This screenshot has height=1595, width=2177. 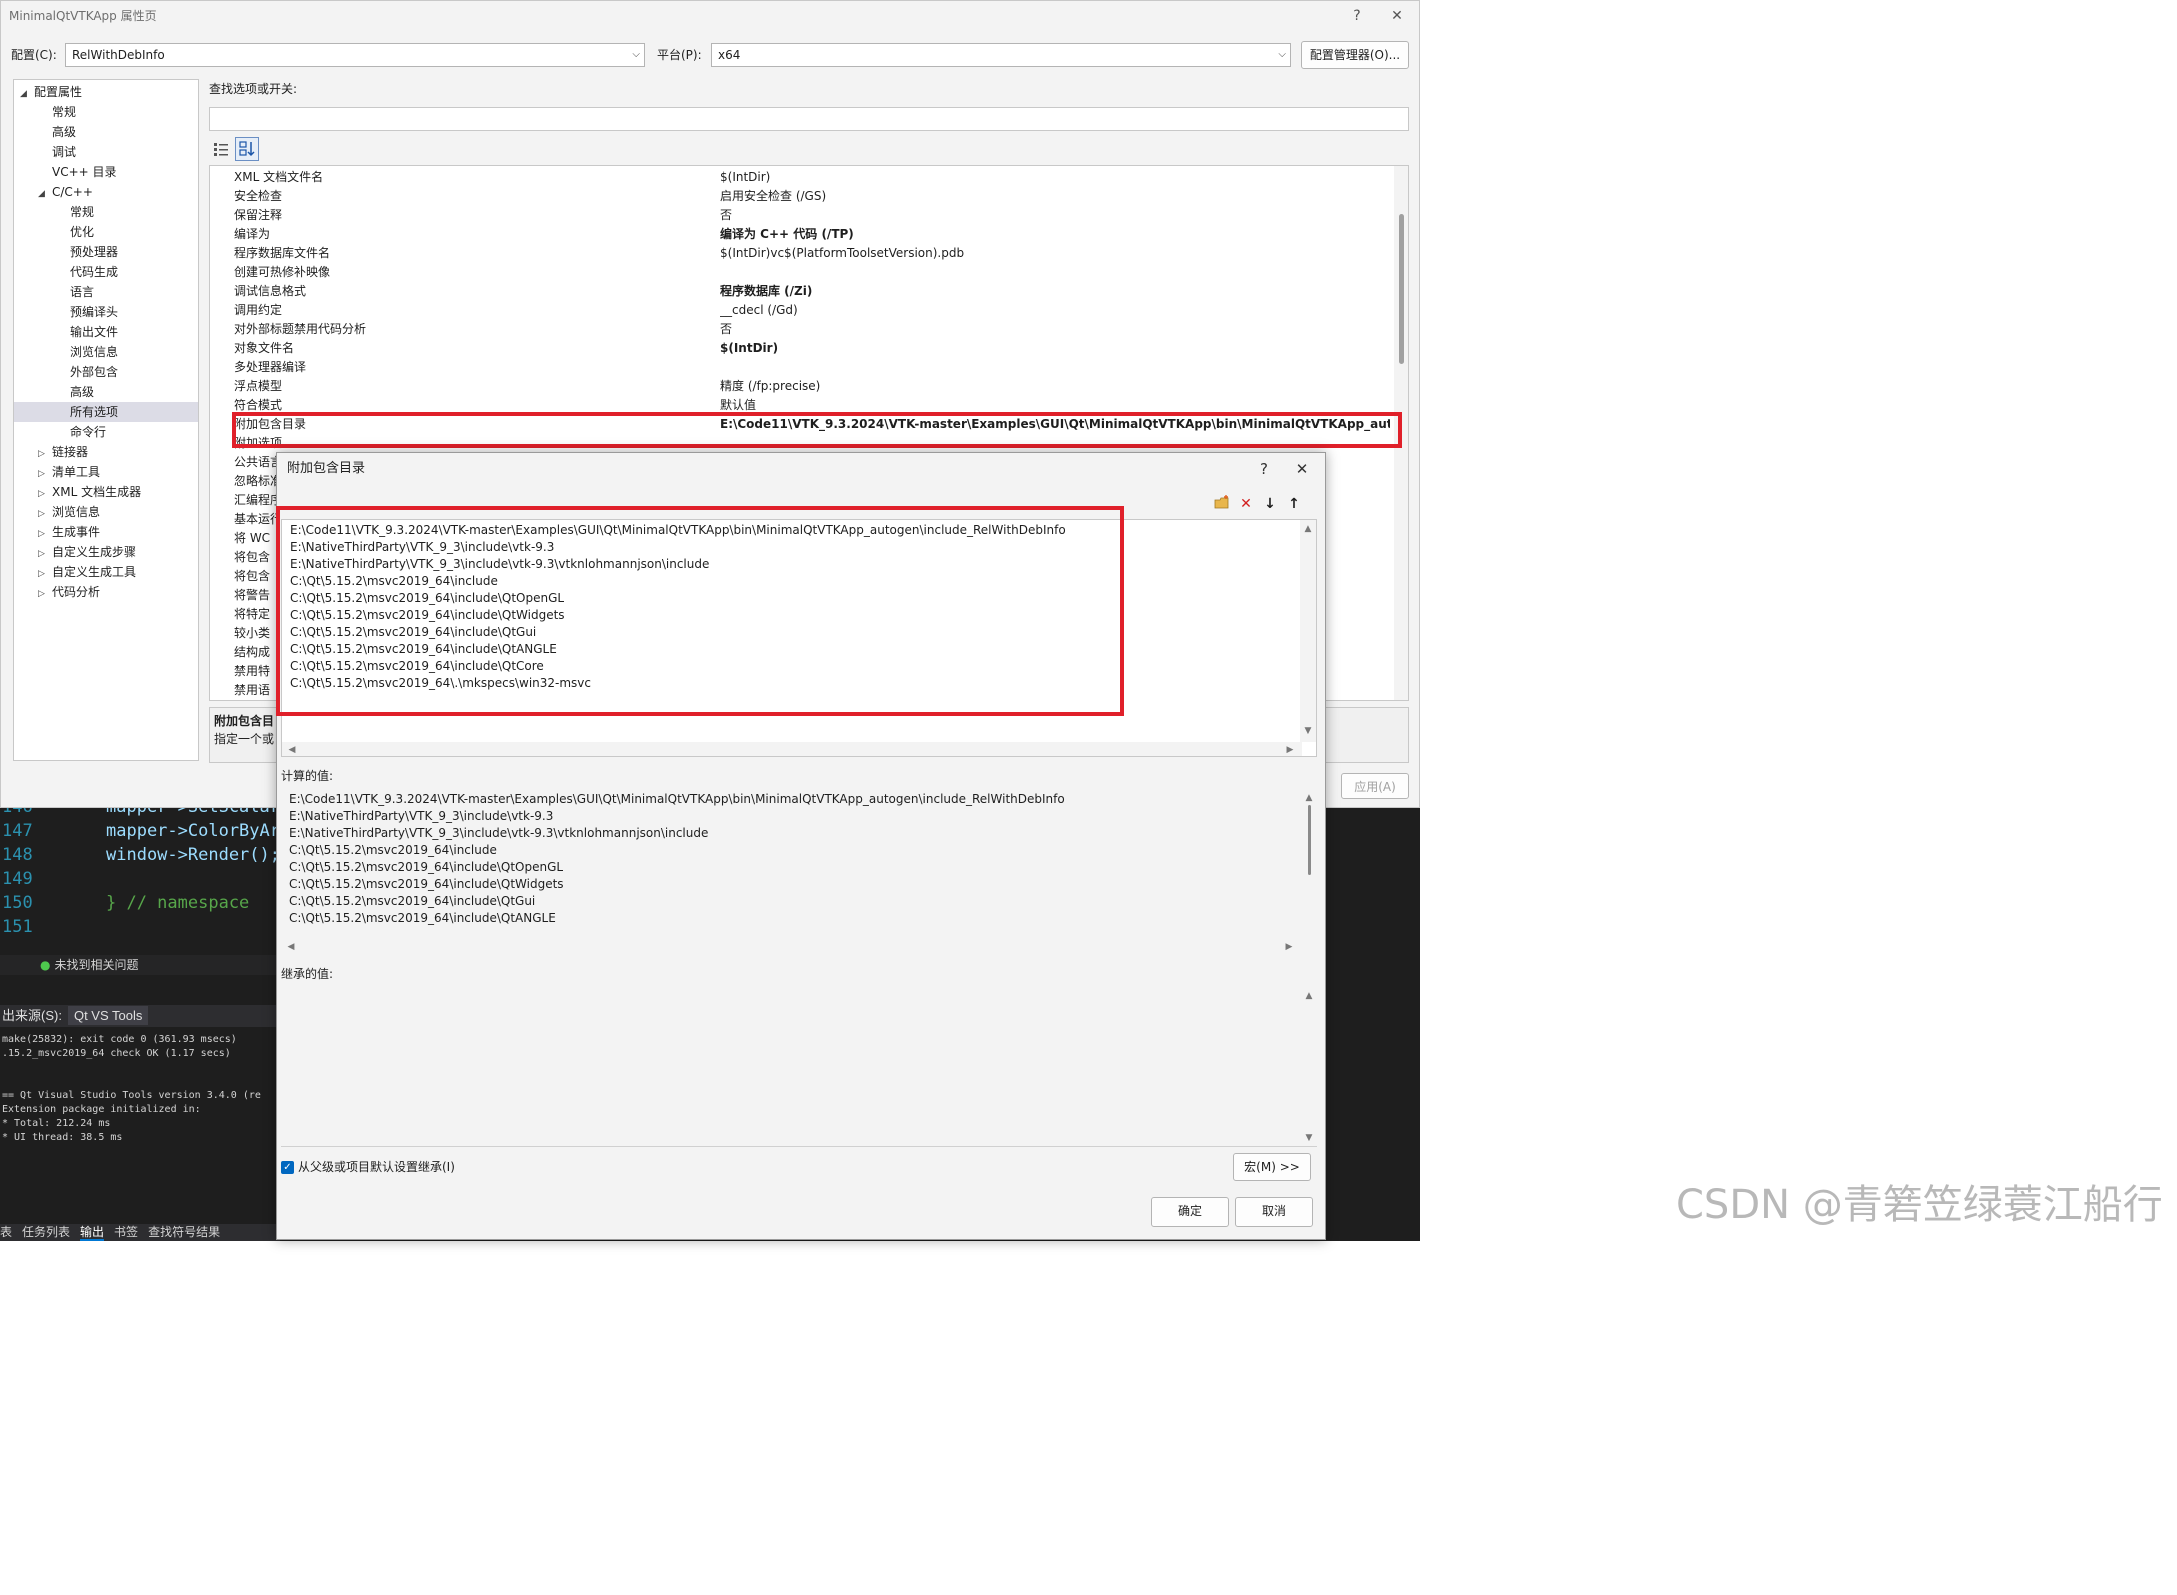 I want to click on tree-item: ▷ 自定义生成步骤, so click(x=106, y=552).